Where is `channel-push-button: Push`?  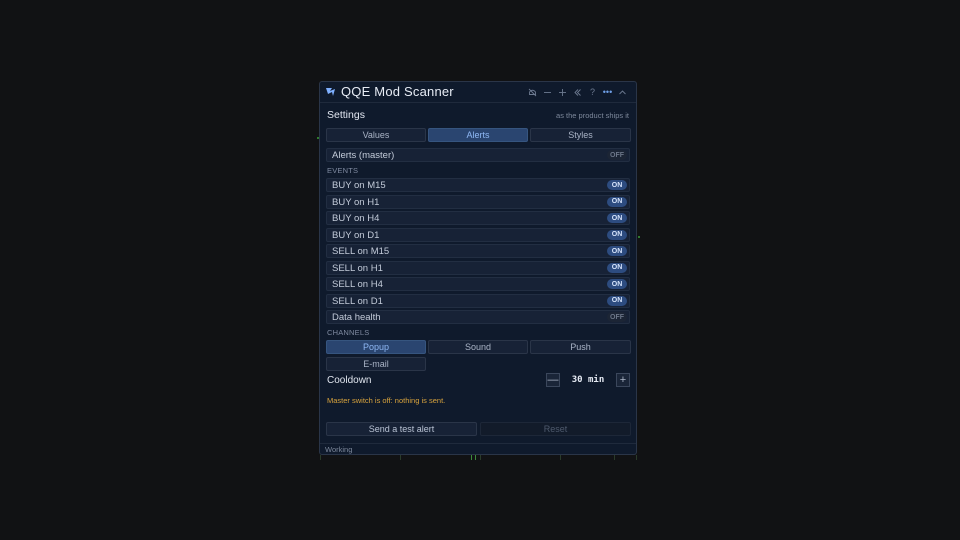 channel-push-button: Push is located at coordinates (580, 347).